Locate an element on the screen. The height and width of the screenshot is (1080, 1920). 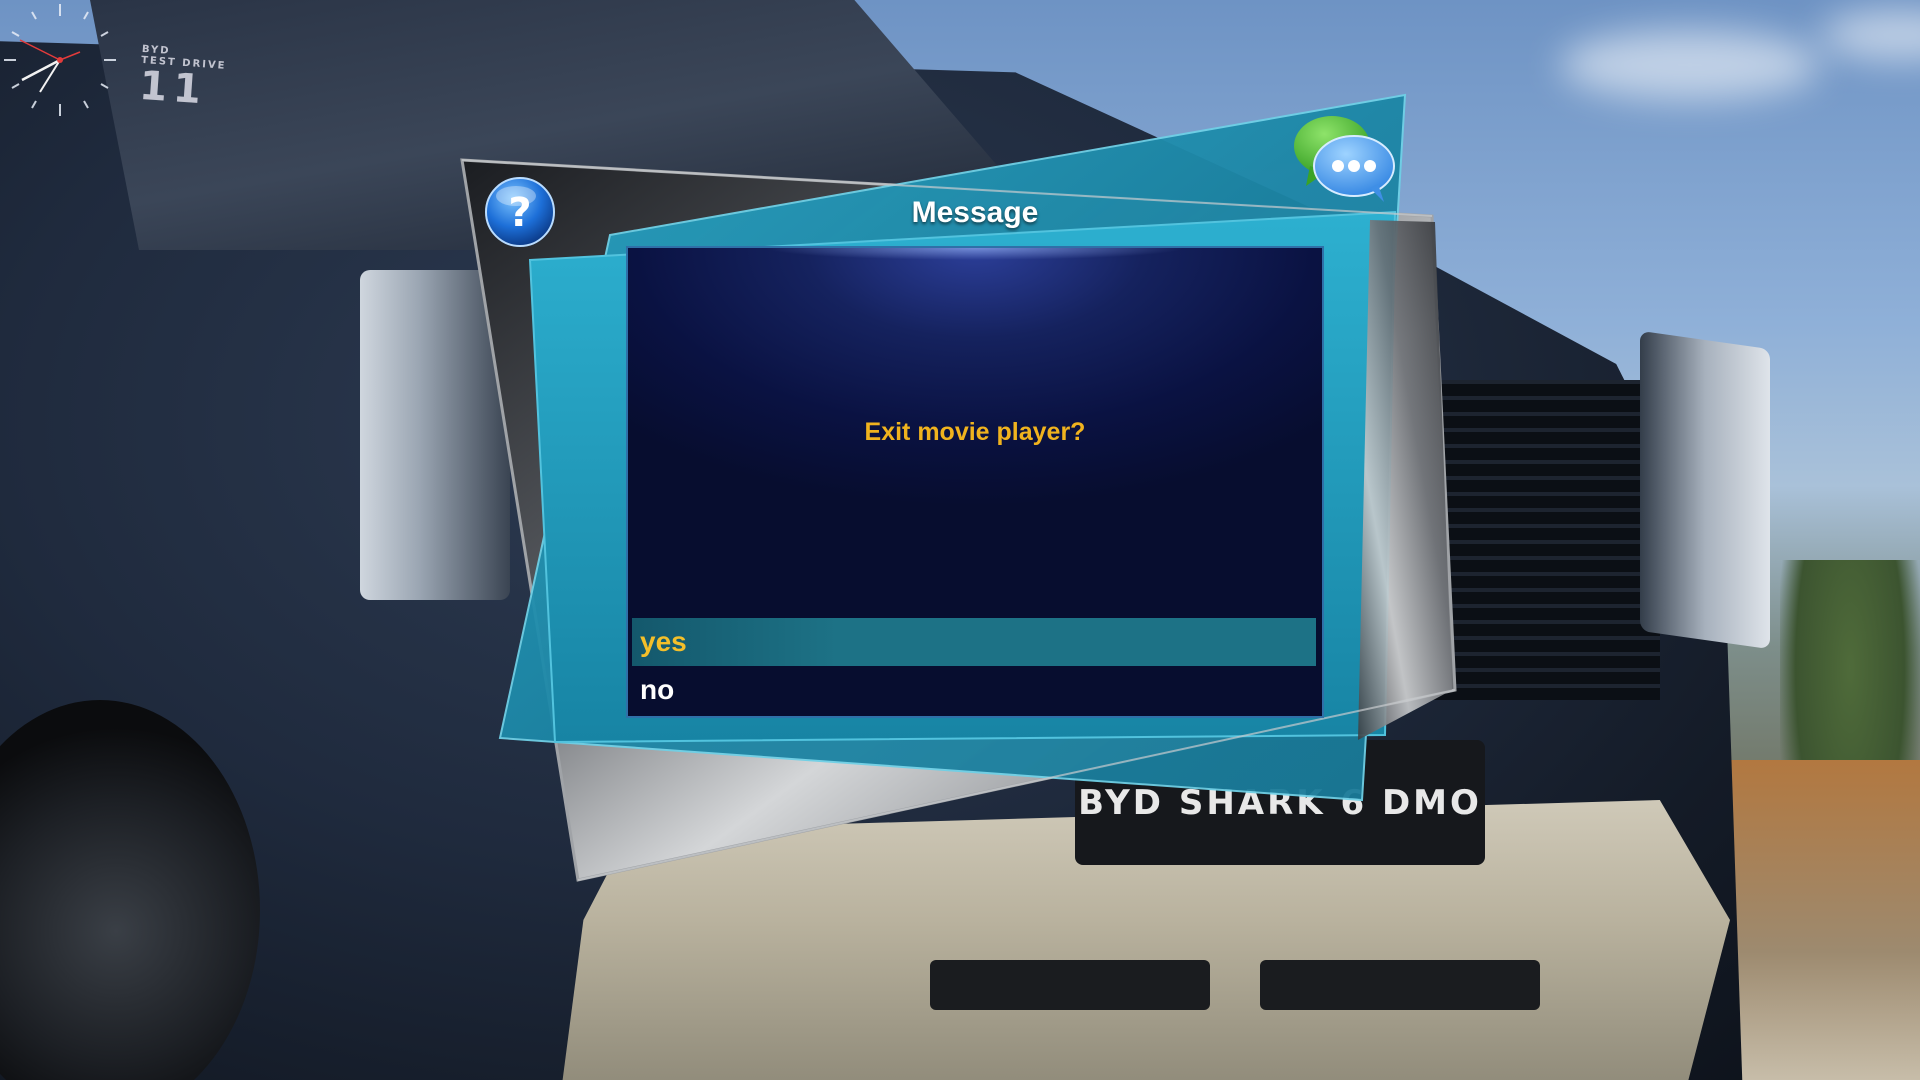
help-icon: ? is located at coordinates (520, 212).